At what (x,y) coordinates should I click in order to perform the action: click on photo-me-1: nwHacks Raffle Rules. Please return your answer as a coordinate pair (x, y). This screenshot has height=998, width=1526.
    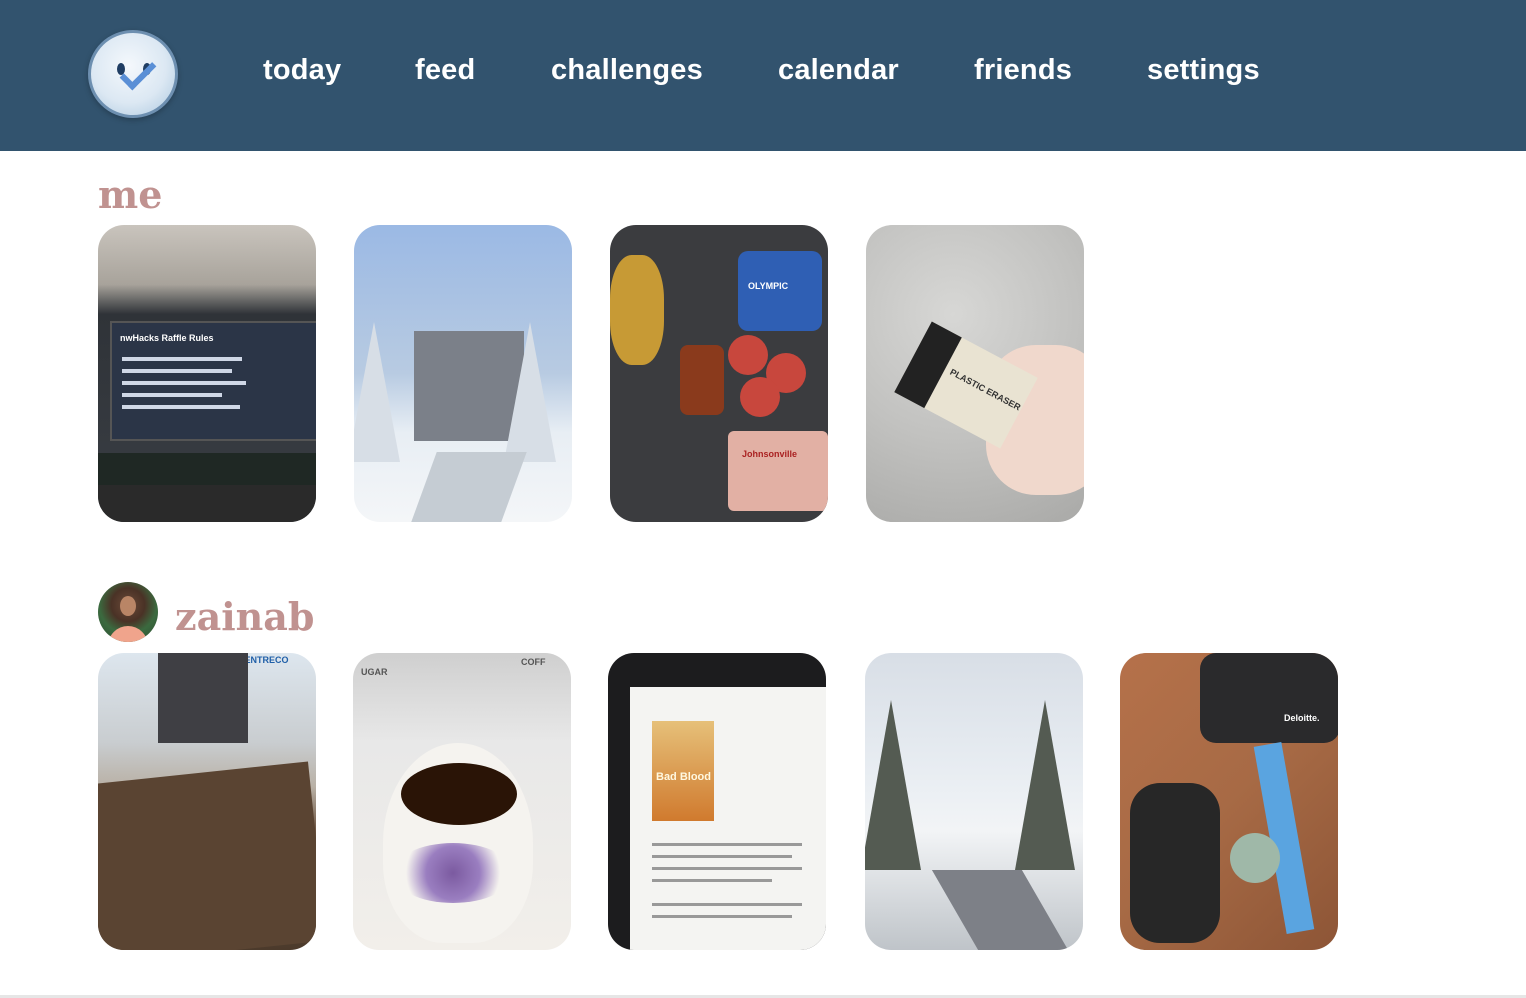
    Looking at the image, I should click on (207, 373).